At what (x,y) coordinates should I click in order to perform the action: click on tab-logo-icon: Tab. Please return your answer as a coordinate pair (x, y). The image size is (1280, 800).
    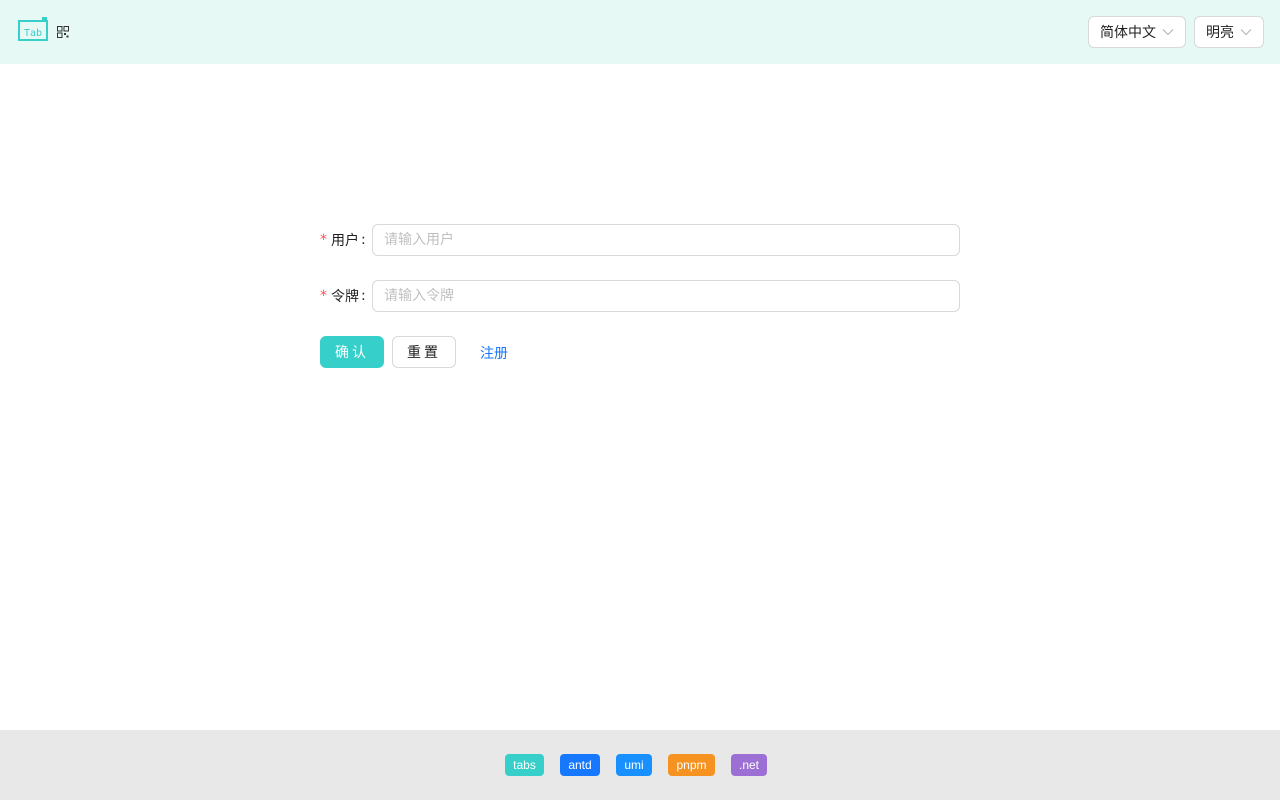
    Looking at the image, I should click on (33, 29).